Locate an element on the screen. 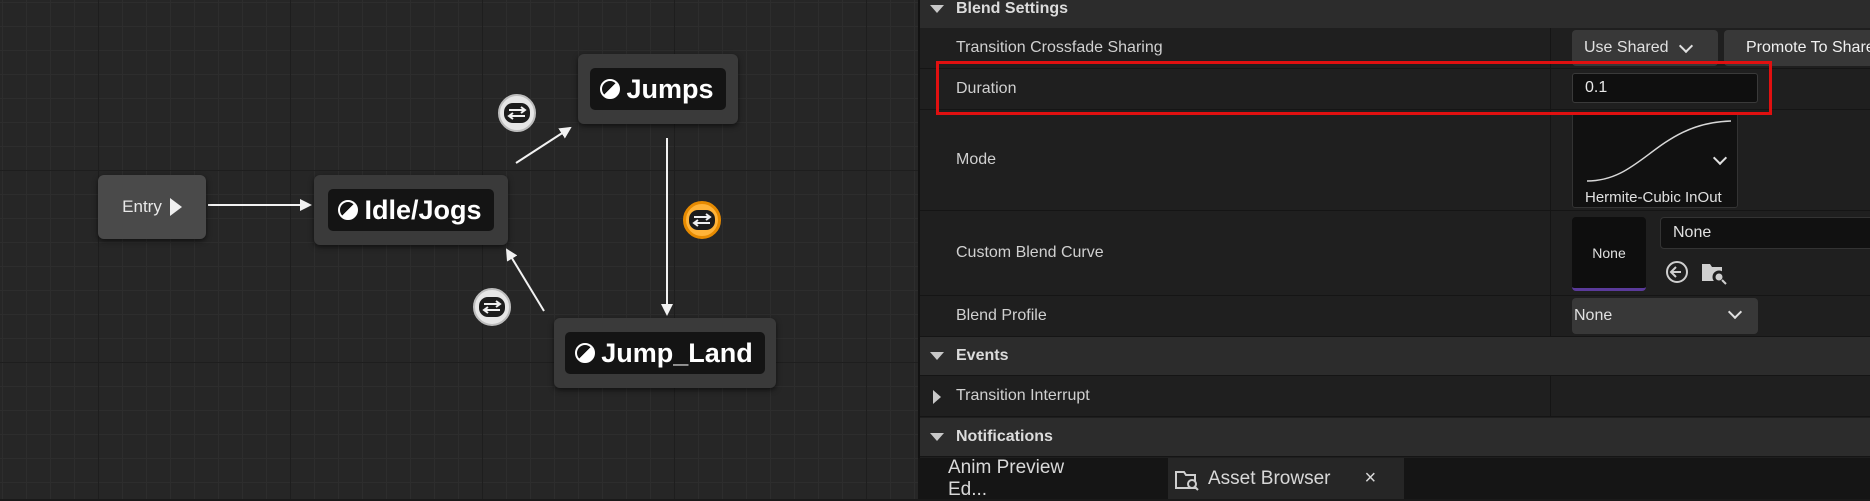 The height and width of the screenshot is (501, 1870). property-label: Custom Blend Curve is located at coordinates (1030, 252).